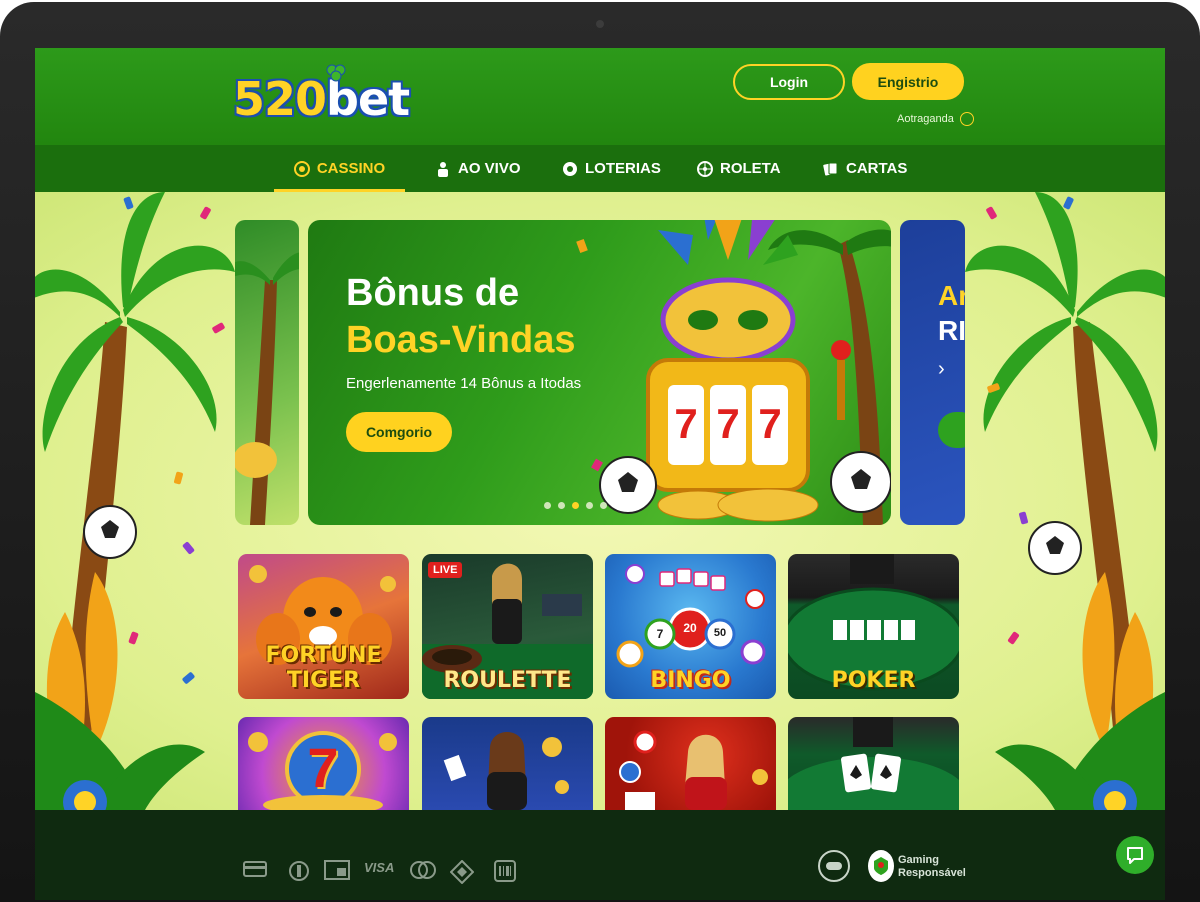  Describe the element at coordinates (255, 869) in the screenshot. I see `card-icon` at that location.